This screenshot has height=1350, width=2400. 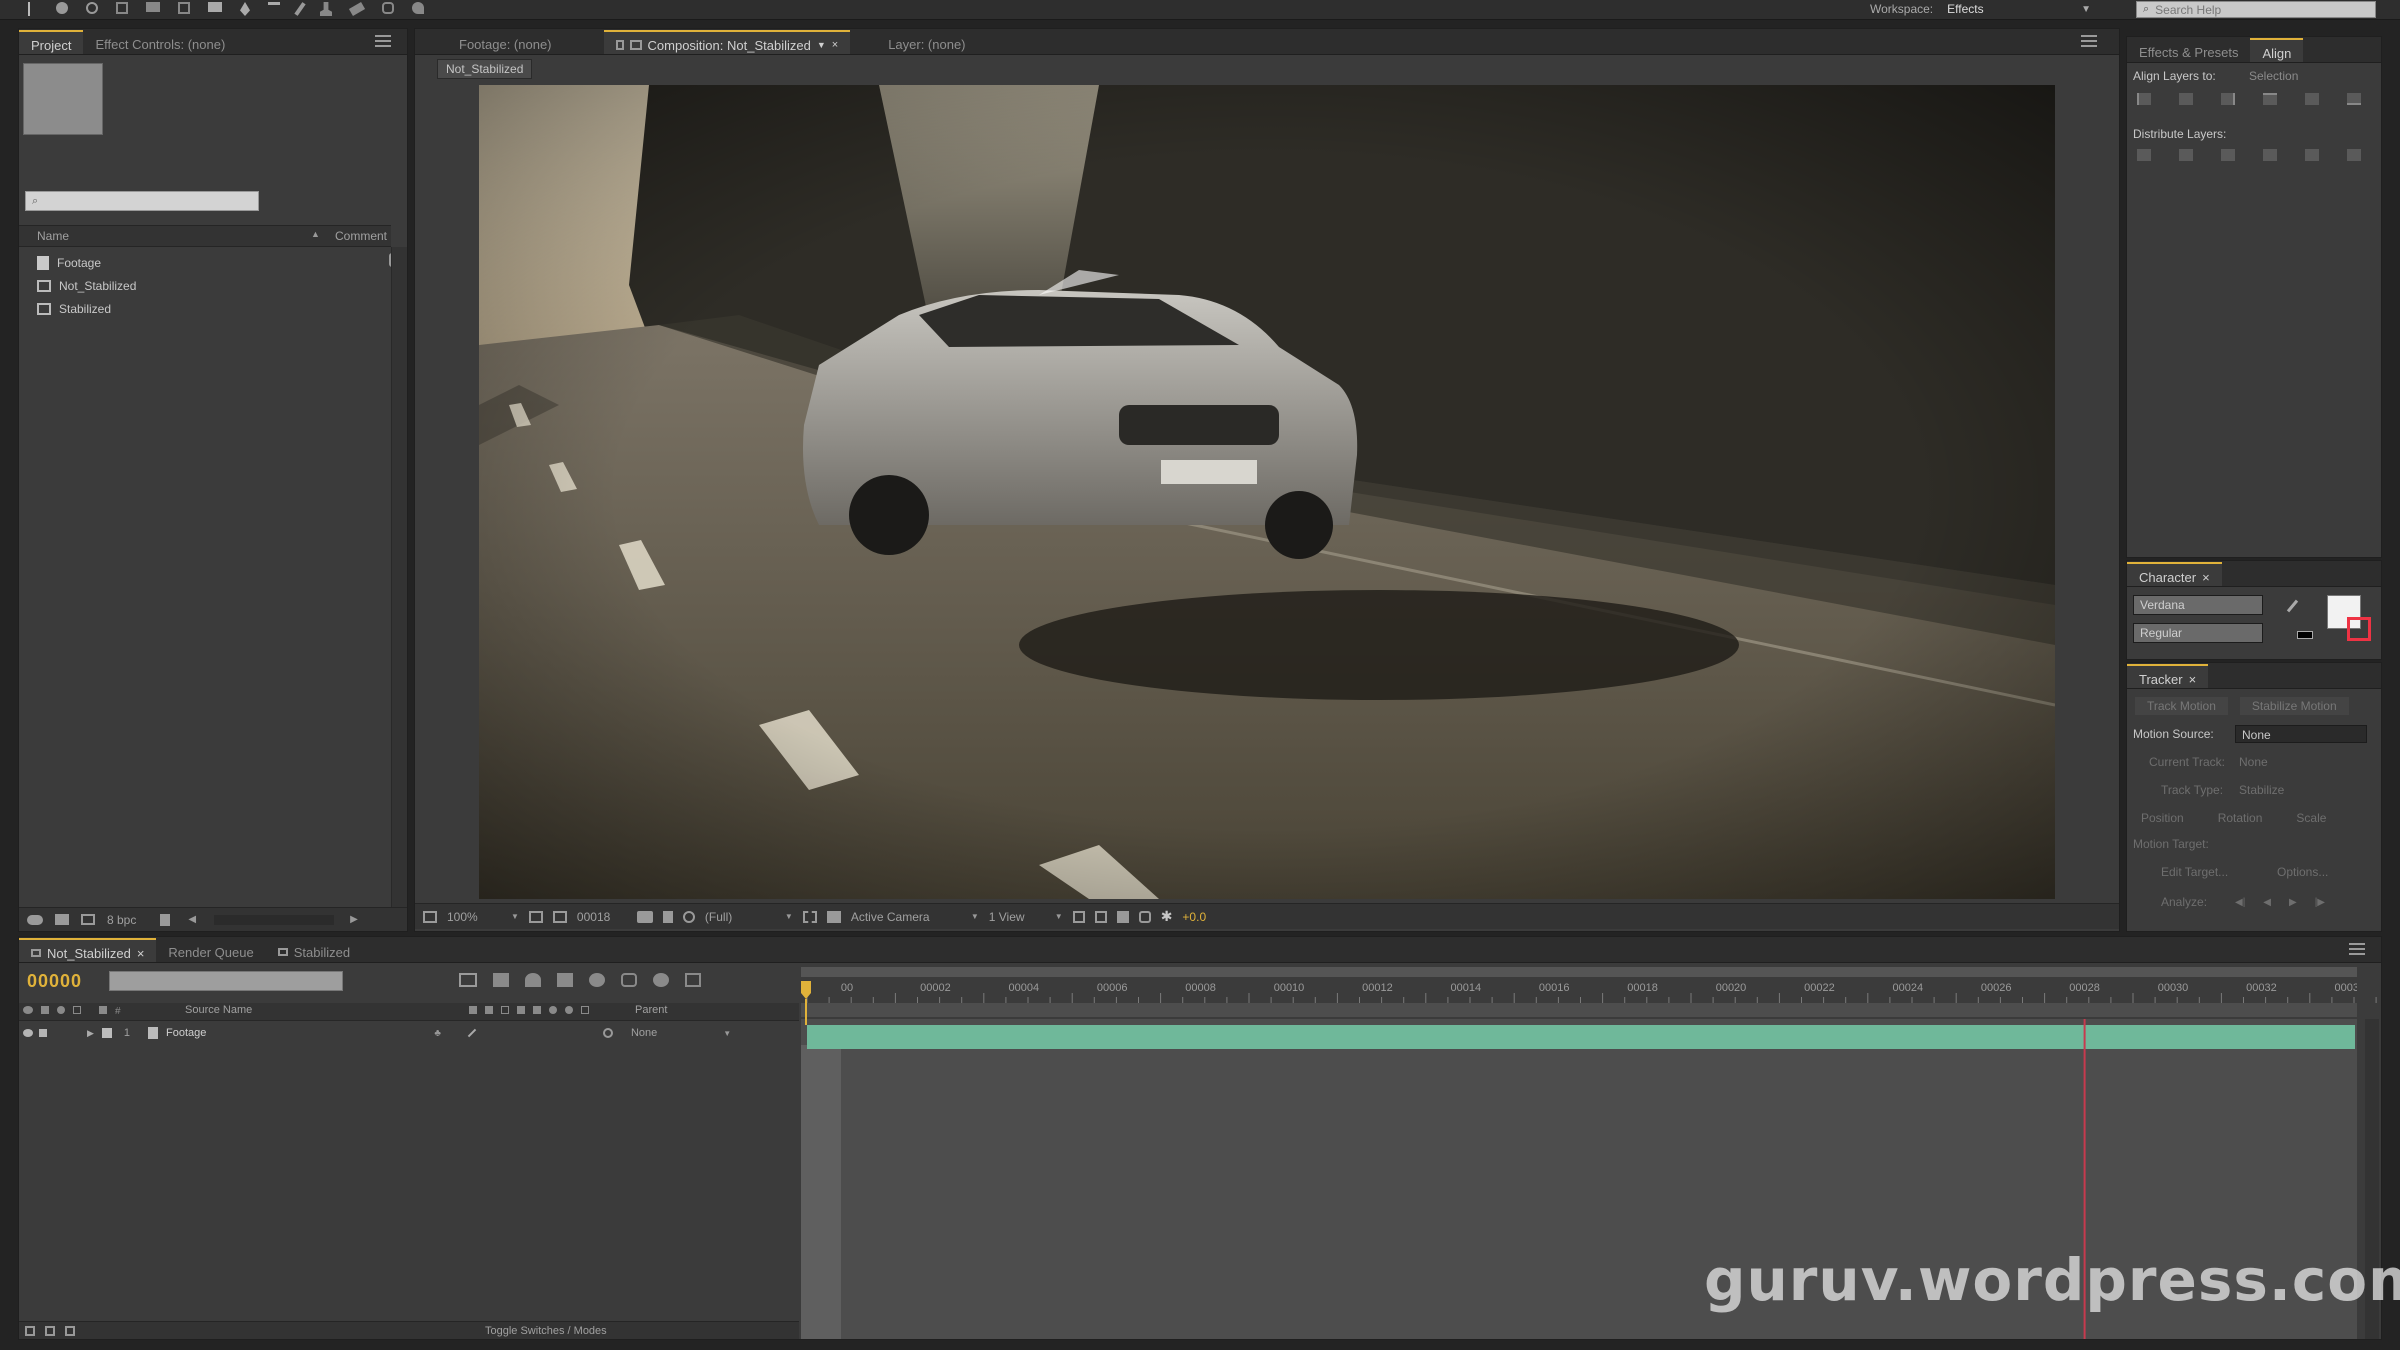 What do you see at coordinates (70, 1330) in the screenshot?
I see `expand-in-out-icon` at bounding box center [70, 1330].